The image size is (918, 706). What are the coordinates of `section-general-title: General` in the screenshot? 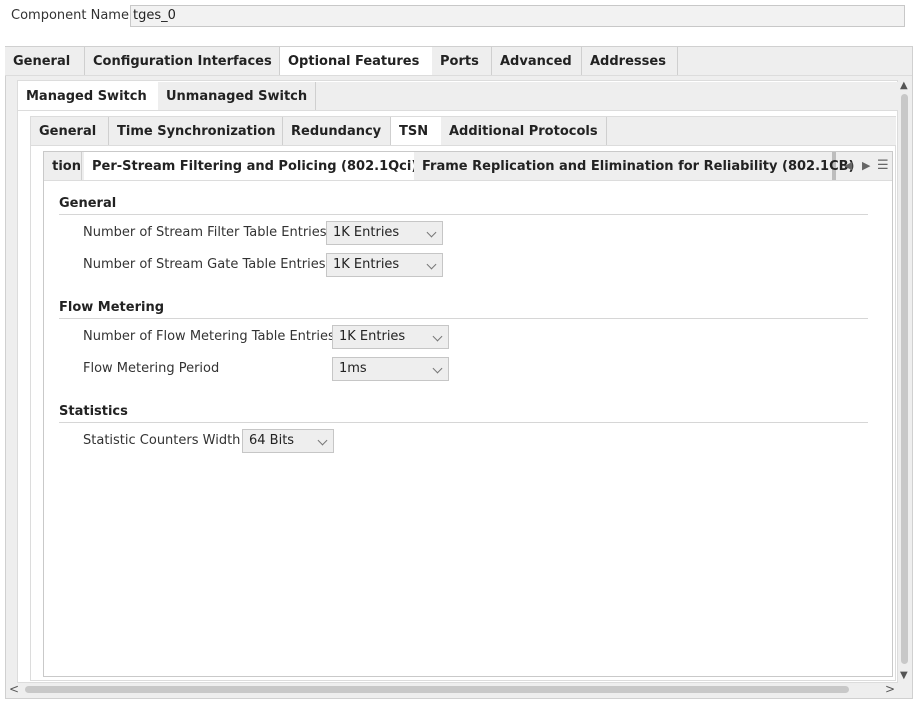 It's located at (463, 205).